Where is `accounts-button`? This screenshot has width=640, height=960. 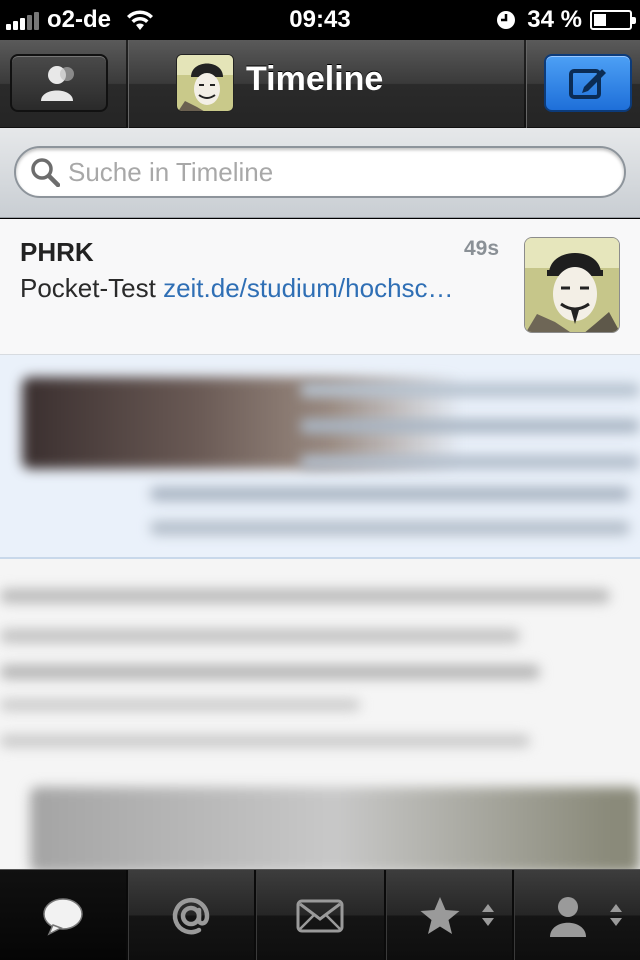 accounts-button is located at coordinates (59, 83).